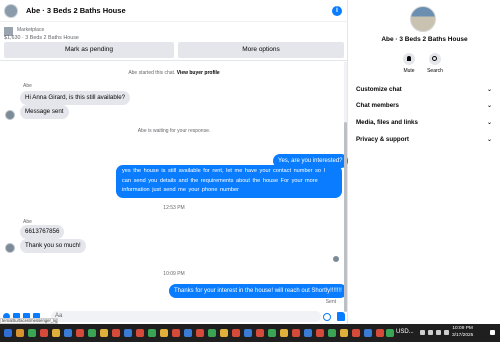 The width and height of the screenshot is (500, 342). What do you see at coordinates (426, 122) in the screenshot?
I see `section-media-files-links: Media, files and links ⌄` at bounding box center [426, 122].